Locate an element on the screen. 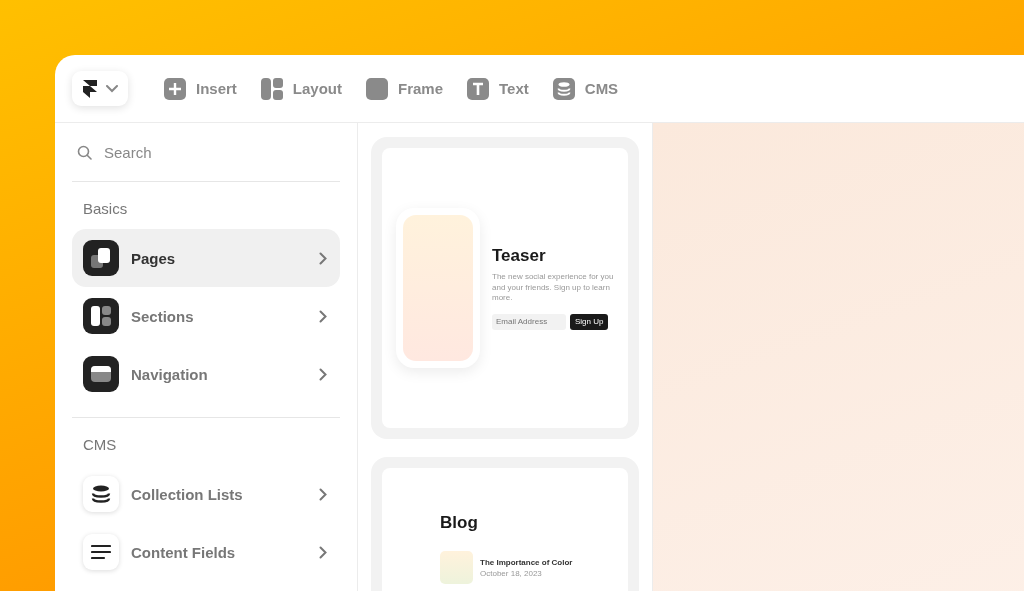 The width and height of the screenshot is (1024, 591). template-description: The new social experience for you and your friends. Sign up to learn more. is located at coordinates (553, 288).